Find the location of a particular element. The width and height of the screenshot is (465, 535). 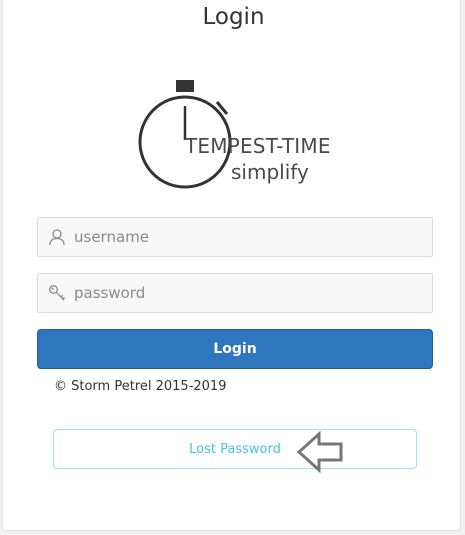

page-title: Login is located at coordinates (233, 17).